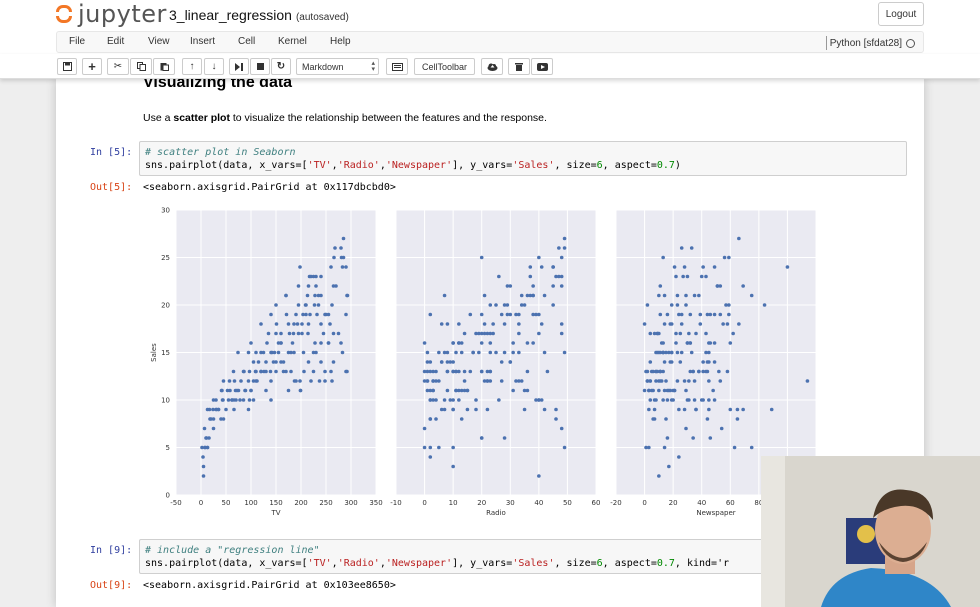 The image size is (980, 607). What do you see at coordinates (239, 66) in the screenshot?
I see `run-cell-button` at bounding box center [239, 66].